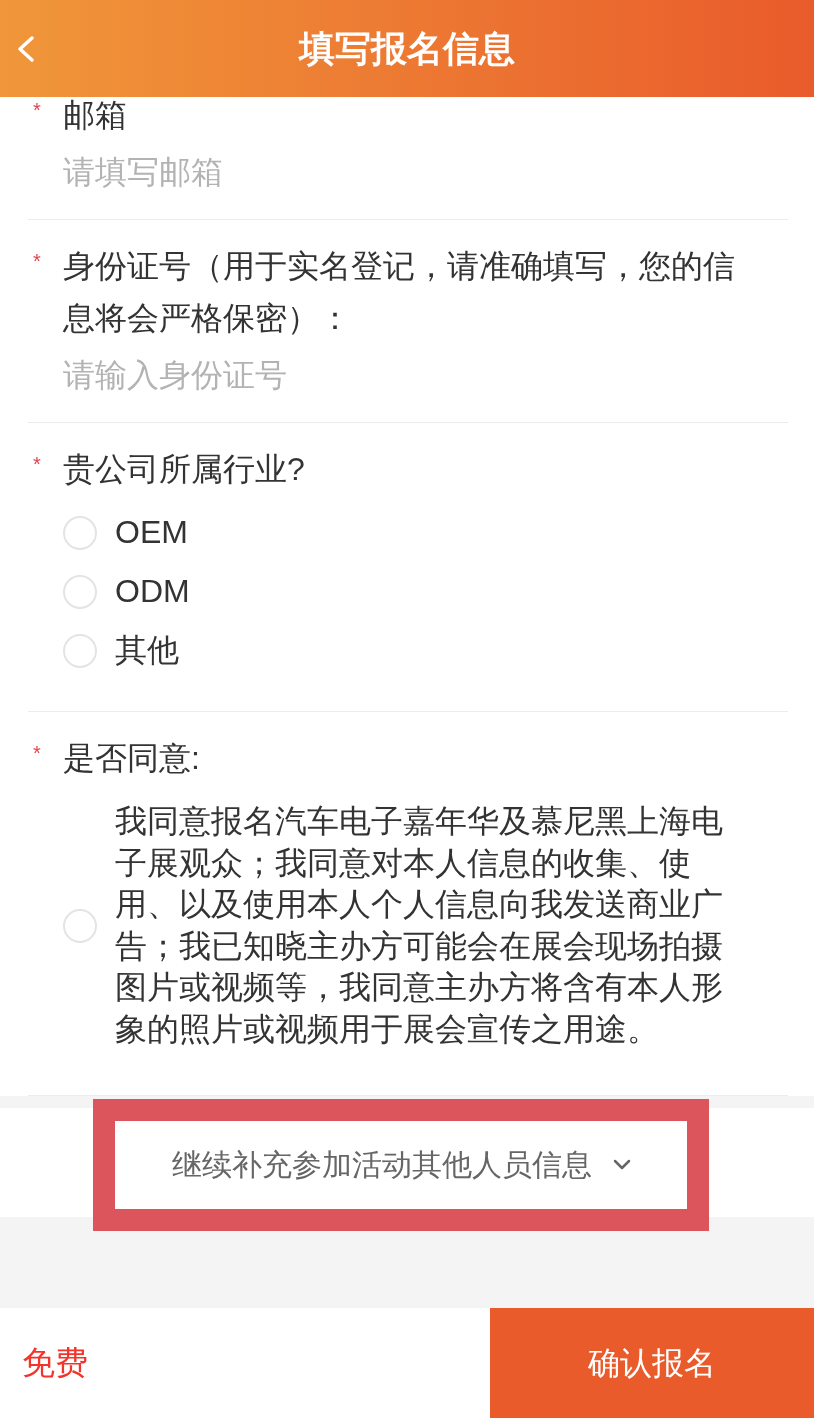  Describe the element at coordinates (147, 650) in the screenshot. I see `option-label: 其他` at that location.